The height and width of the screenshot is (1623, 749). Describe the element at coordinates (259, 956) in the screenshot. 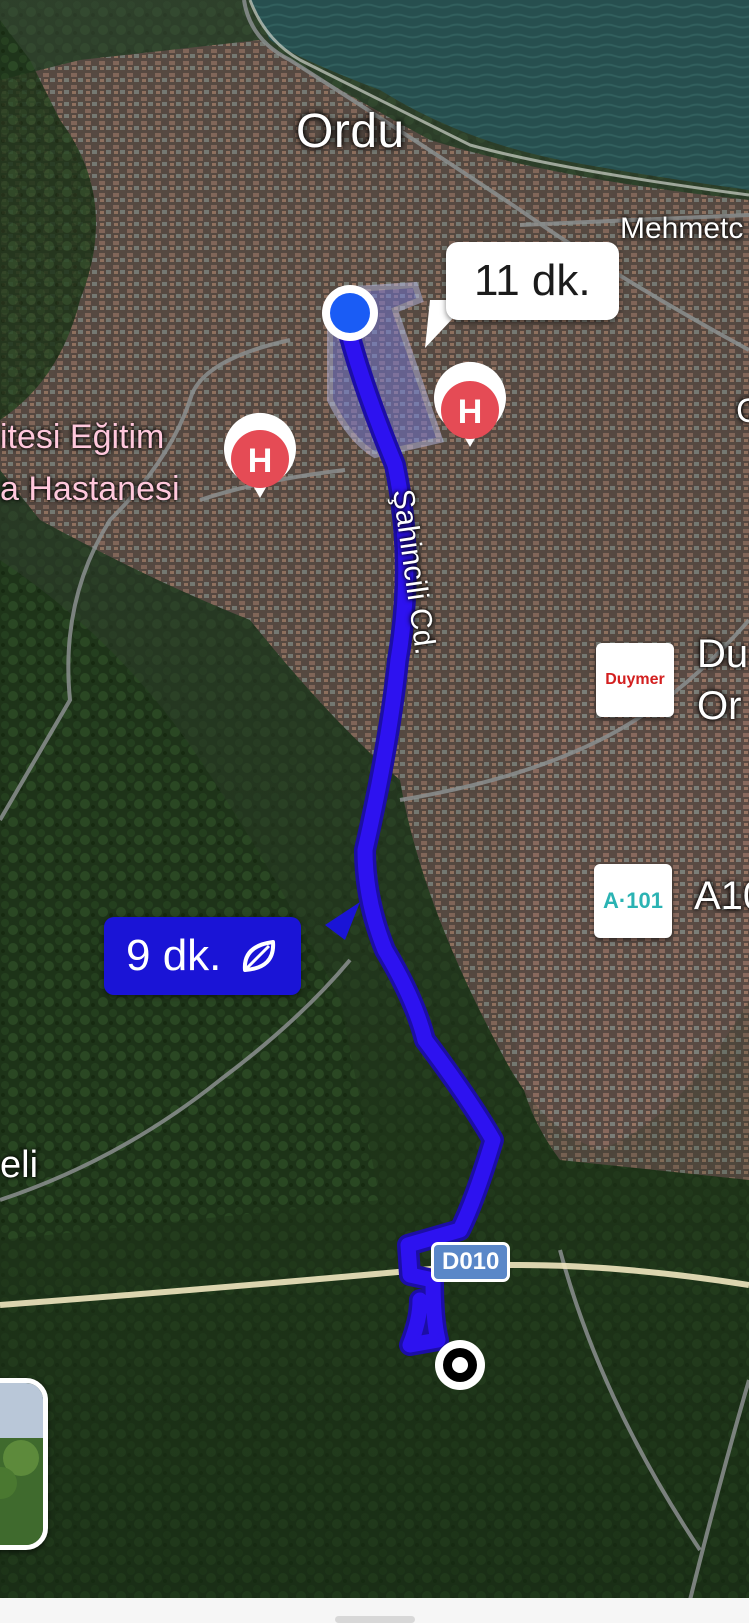

I see `leaf-icon` at that location.